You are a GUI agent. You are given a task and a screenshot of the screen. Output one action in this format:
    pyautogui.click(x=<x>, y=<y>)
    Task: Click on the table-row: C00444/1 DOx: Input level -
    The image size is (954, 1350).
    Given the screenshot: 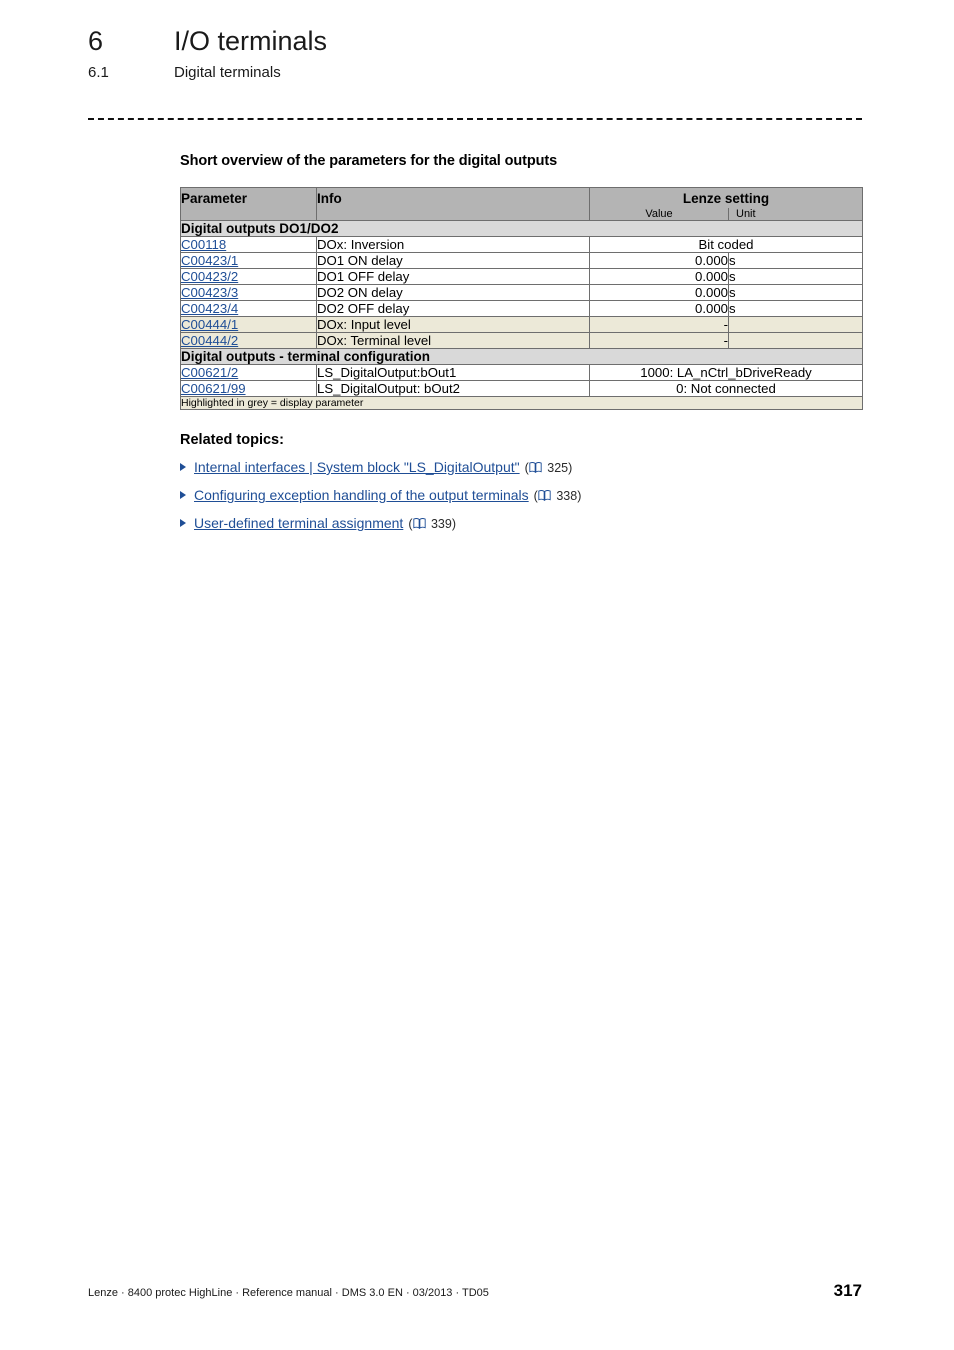 What is the action you would take?
    pyautogui.click(x=522, y=324)
    